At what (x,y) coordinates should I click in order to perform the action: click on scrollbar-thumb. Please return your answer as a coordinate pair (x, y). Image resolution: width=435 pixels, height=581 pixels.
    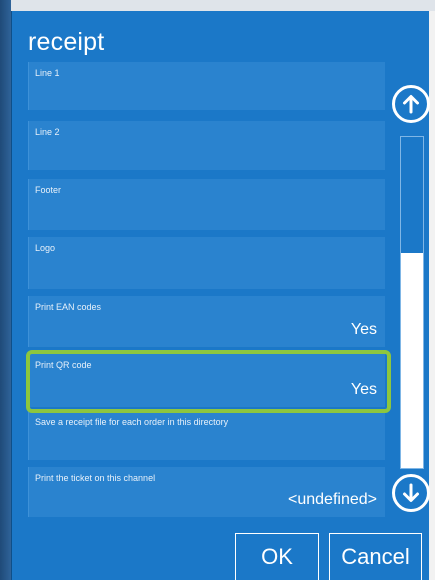
    Looking at the image, I should click on (412, 360).